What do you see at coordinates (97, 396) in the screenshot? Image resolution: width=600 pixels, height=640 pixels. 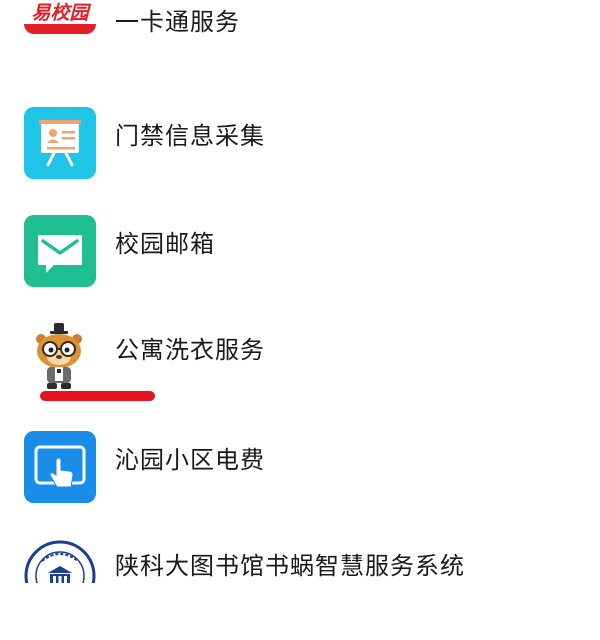 I see `red-underline-annotation` at bounding box center [97, 396].